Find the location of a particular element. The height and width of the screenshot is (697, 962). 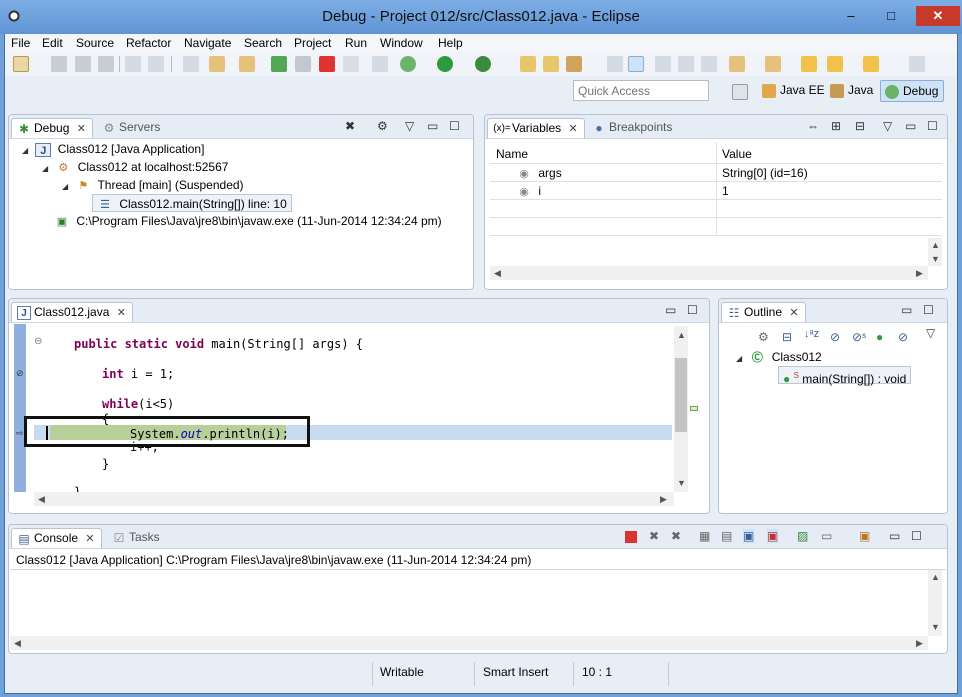

hide-fields-icon: ⊘ is located at coordinates (835, 337).